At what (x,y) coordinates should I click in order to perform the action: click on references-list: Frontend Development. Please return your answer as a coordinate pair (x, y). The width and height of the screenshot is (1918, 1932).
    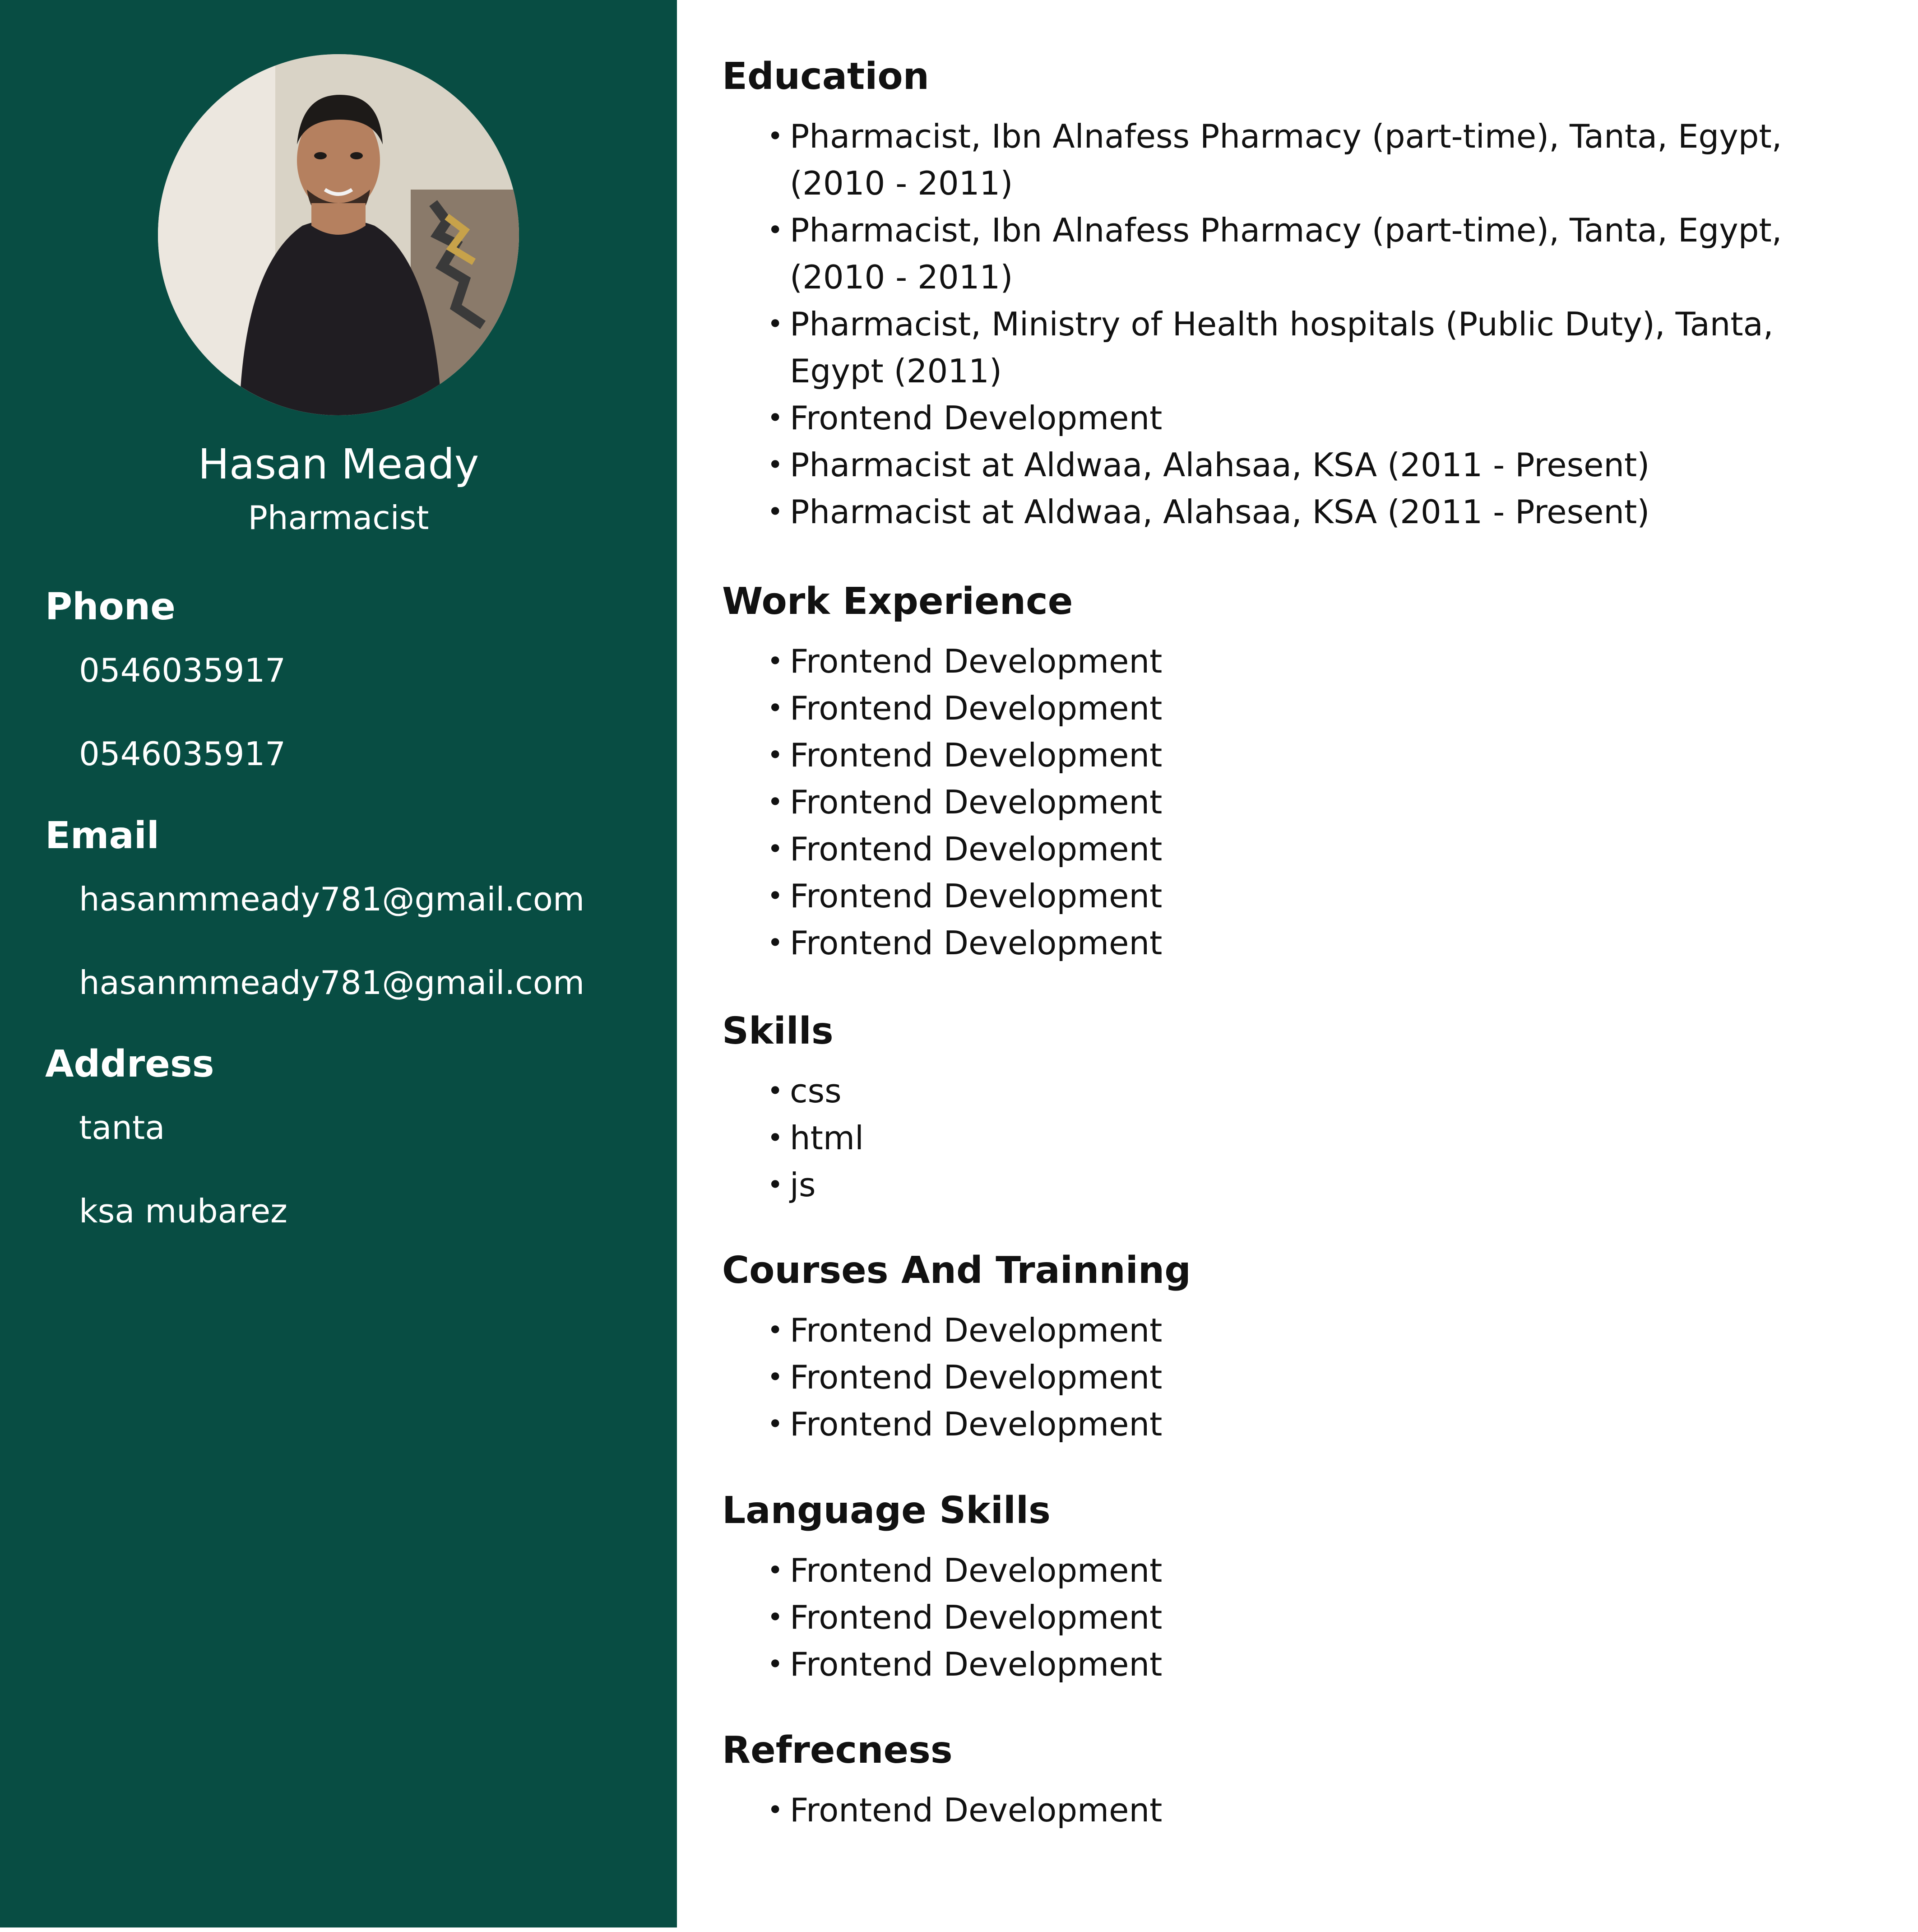
    Looking at the image, I should click on (1299, 1810).